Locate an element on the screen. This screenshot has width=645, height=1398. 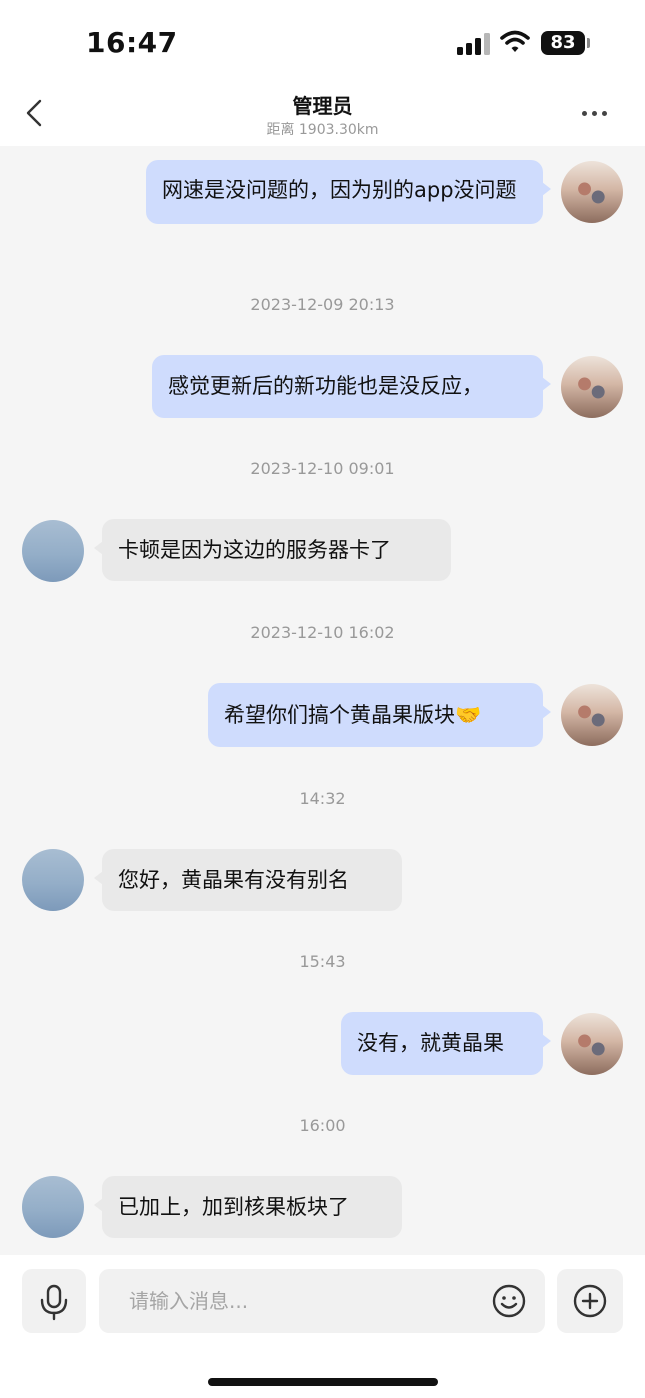
message-bubble-admin: 您好，黄晶果有没有别名 is located at coordinates (248, 880).